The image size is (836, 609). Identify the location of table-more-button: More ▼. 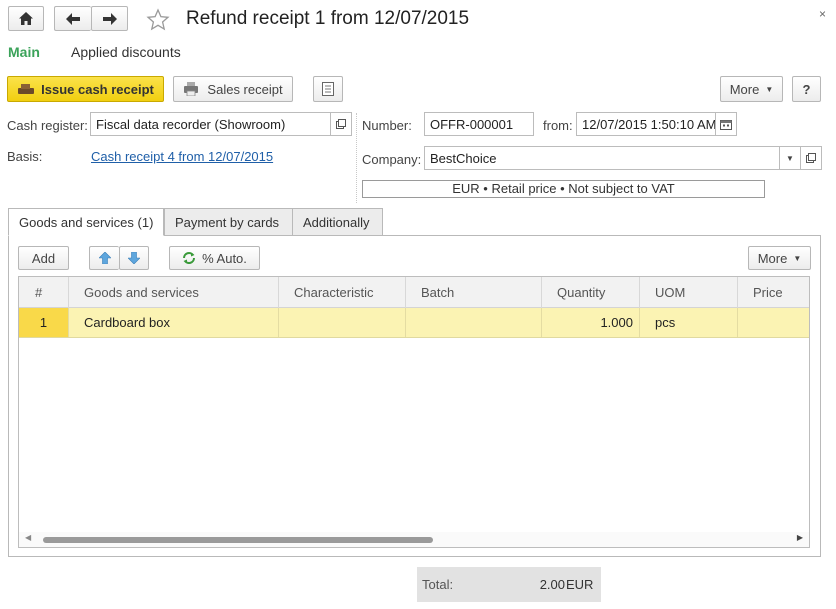
(779, 258).